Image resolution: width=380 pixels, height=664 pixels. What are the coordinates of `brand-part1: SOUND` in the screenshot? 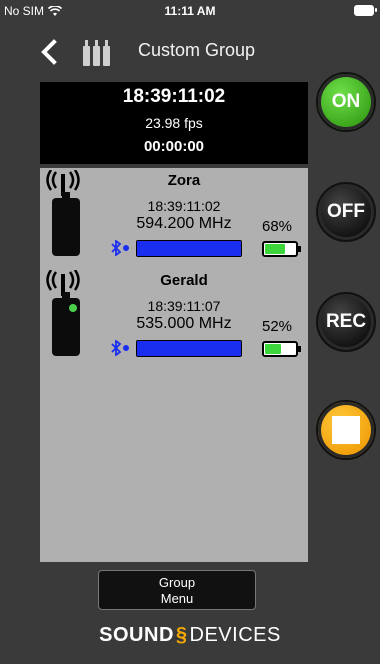 It's located at (136, 635).